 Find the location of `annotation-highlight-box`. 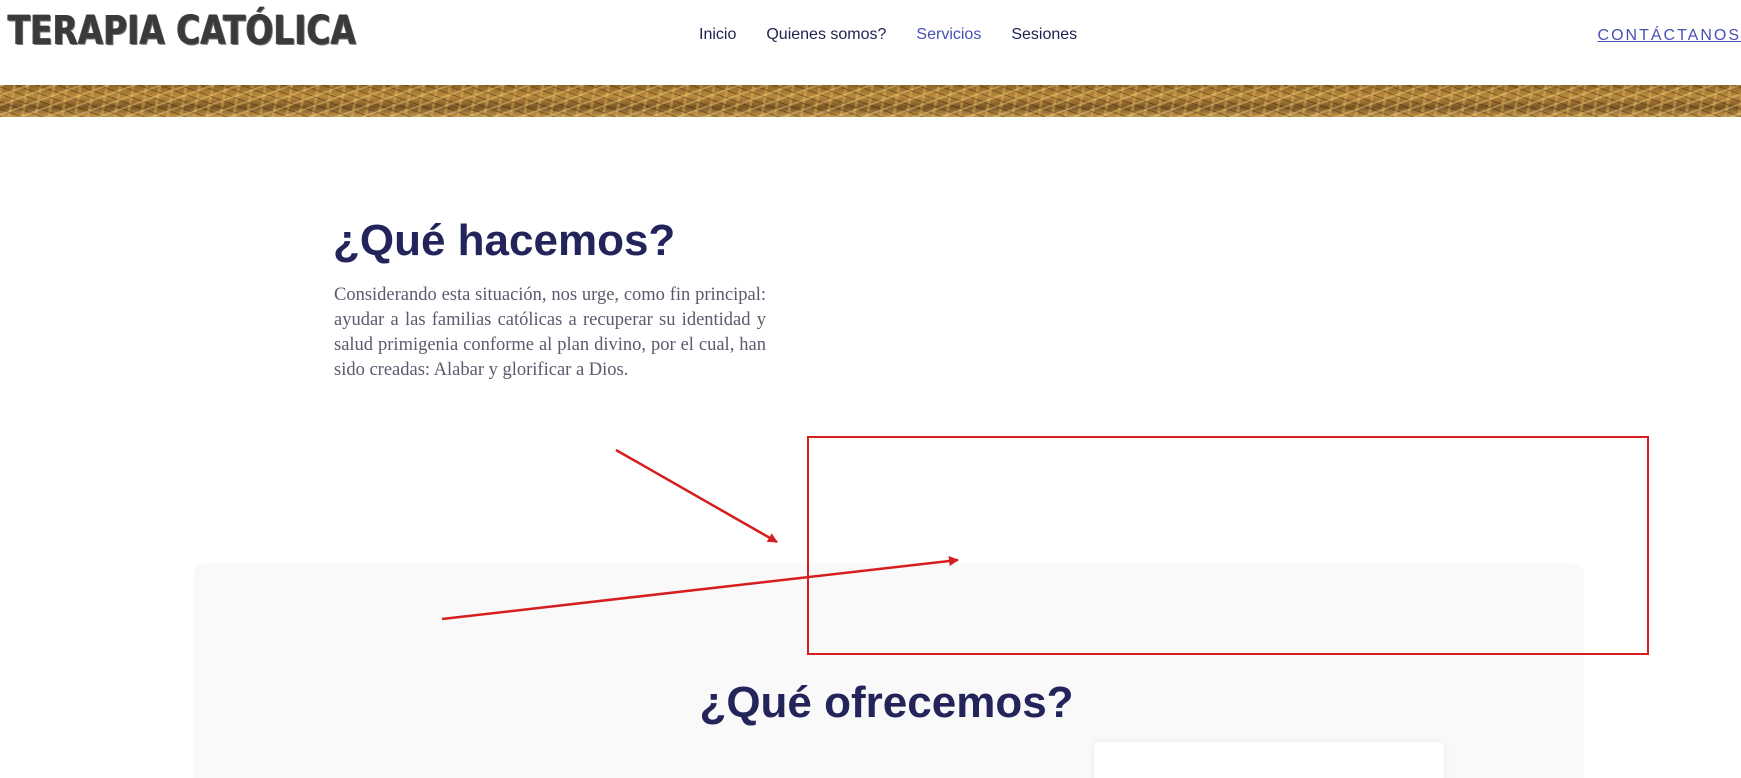

annotation-highlight-box is located at coordinates (1228, 545).